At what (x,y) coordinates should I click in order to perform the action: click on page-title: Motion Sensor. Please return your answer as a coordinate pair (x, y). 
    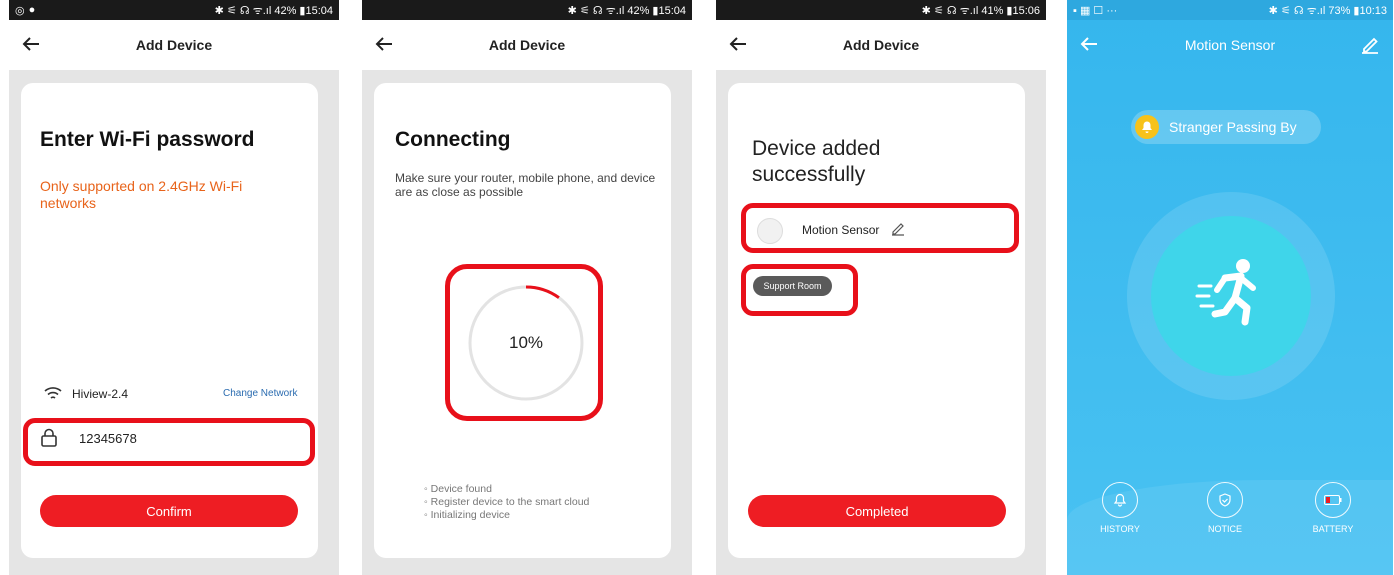
    Looking at the image, I should click on (1230, 45).